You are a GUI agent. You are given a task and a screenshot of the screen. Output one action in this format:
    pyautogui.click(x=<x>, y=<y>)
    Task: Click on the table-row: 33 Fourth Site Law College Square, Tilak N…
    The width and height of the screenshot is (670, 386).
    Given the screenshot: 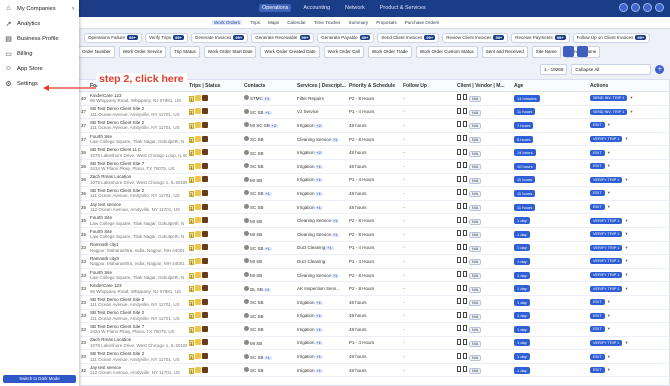 What is the action you would take?
    pyautogui.click(x=374, y=276)
    